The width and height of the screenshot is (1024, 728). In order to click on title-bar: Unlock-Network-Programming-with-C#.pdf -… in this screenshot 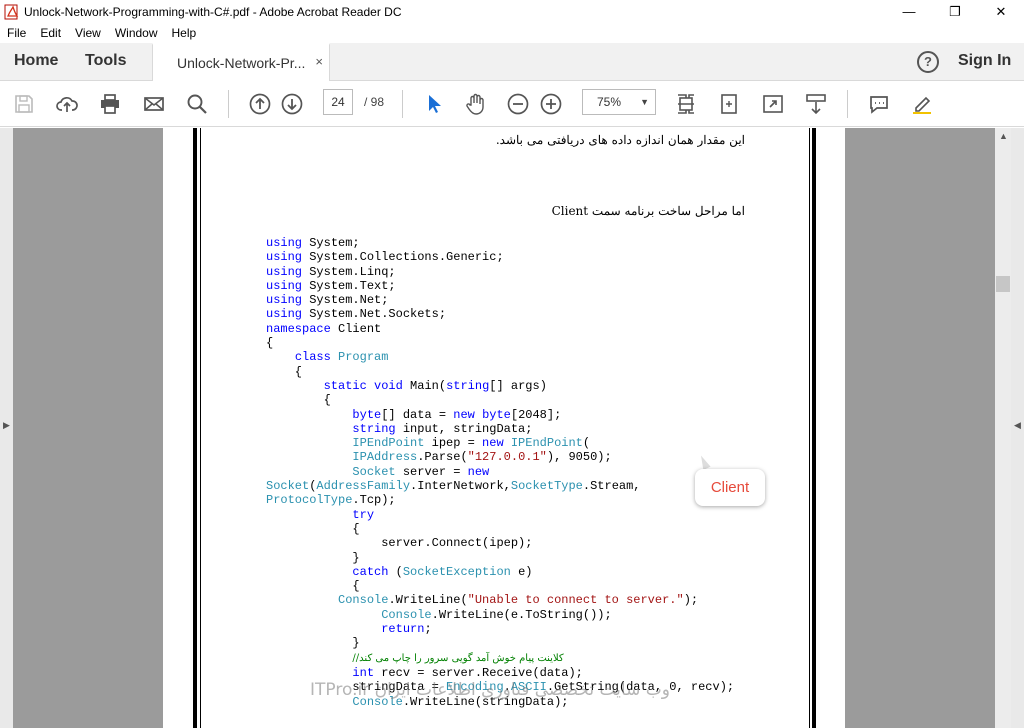, I will do `click(512, 11)`.